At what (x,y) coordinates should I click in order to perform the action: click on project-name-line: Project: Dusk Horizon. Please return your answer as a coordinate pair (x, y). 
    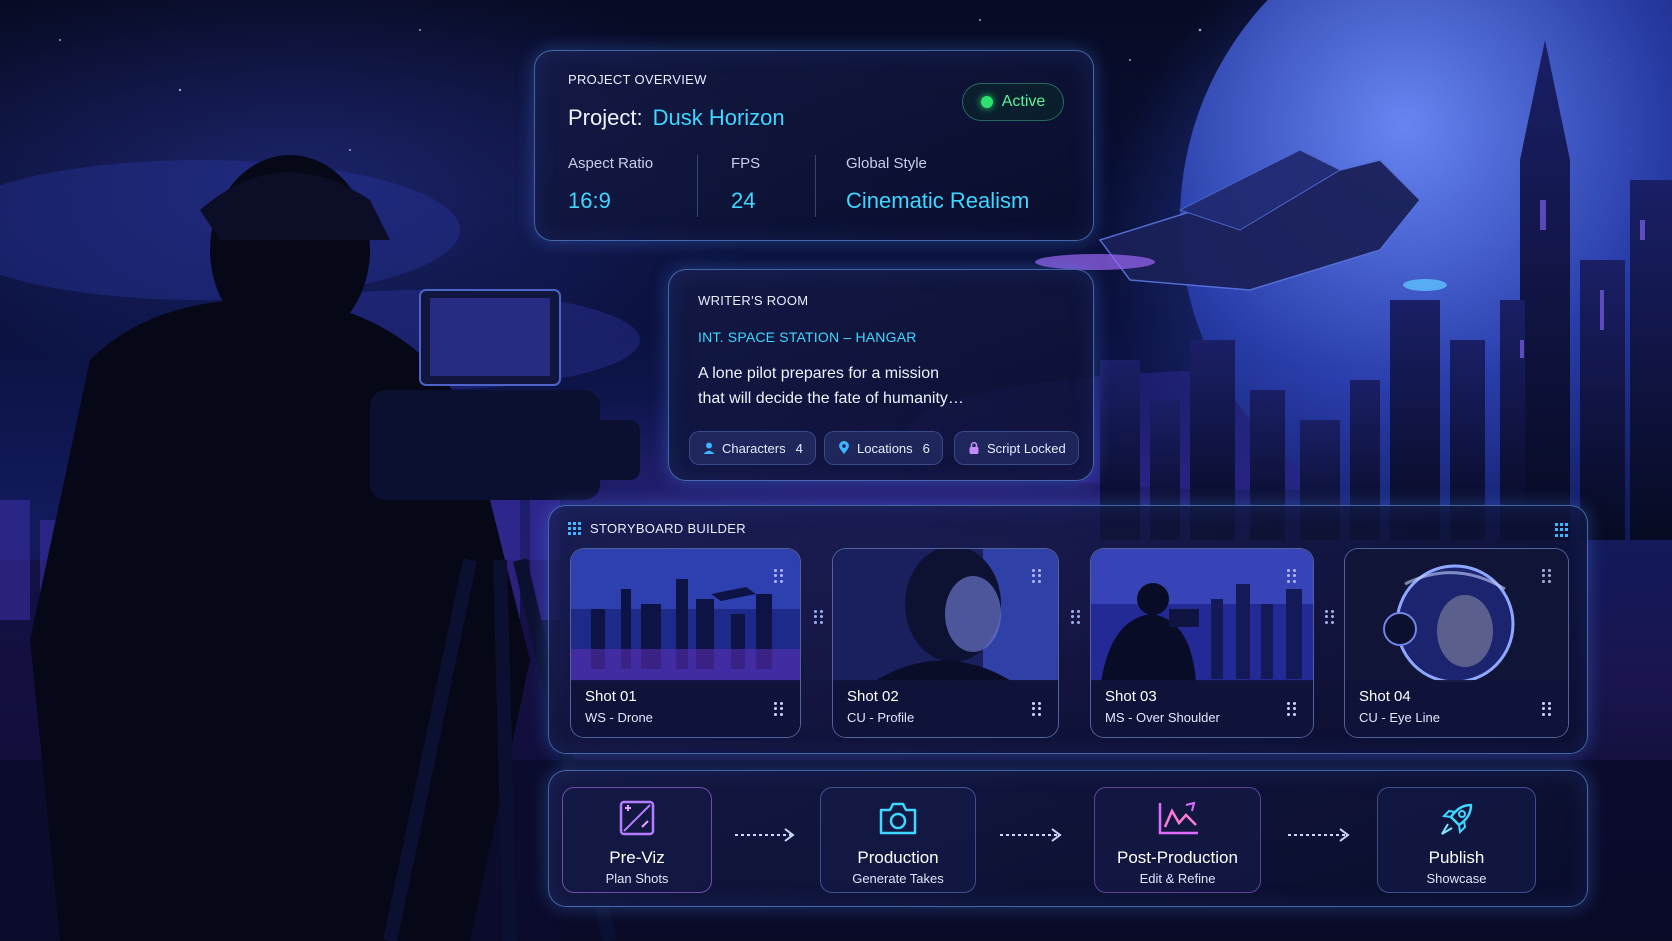
    Looking at the image, I should click on (676, 118).